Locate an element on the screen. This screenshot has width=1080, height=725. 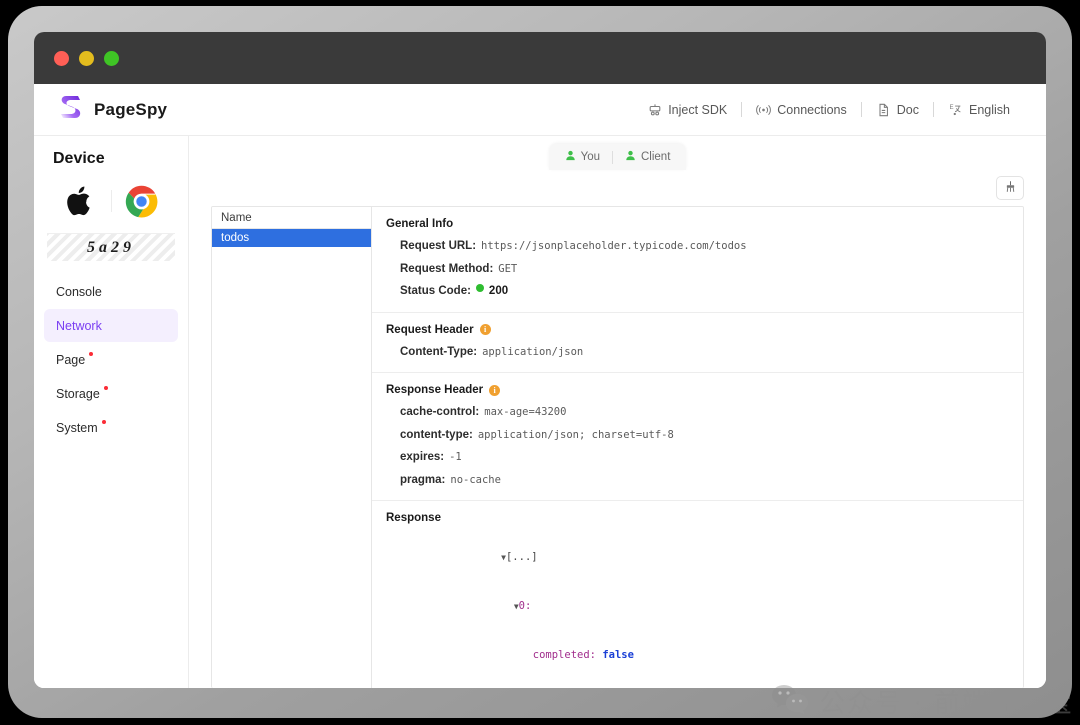
status-ok-icon is located at coordinates (479, 288).